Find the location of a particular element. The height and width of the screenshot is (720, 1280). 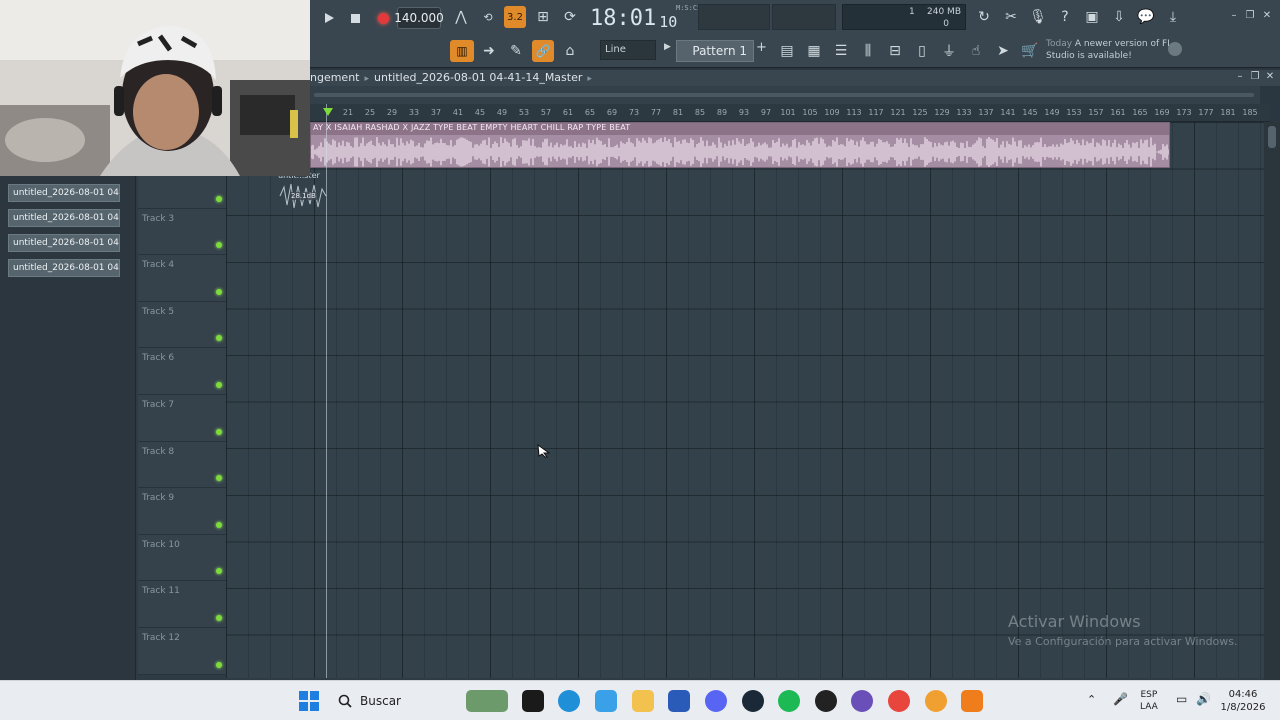

render-icon: ⇩ is located at coordinates (1119, 17).